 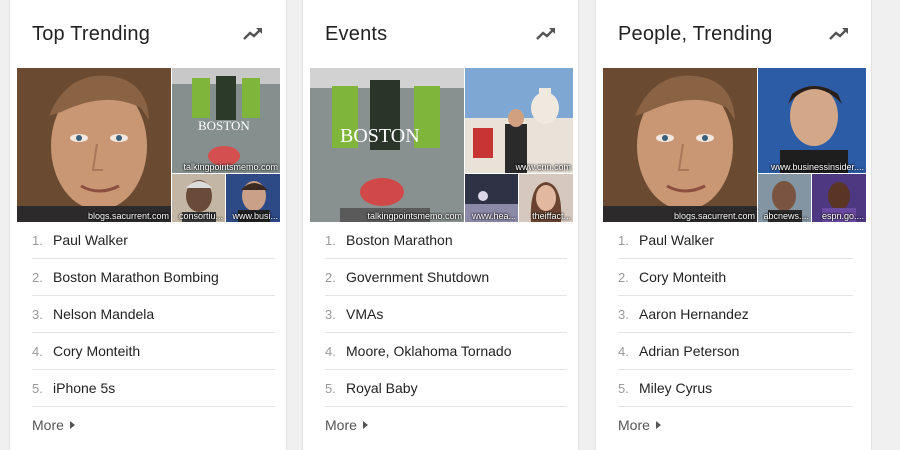 I want to click on list-item: 3. Nelson Mandela, so click(x=153, y=314).